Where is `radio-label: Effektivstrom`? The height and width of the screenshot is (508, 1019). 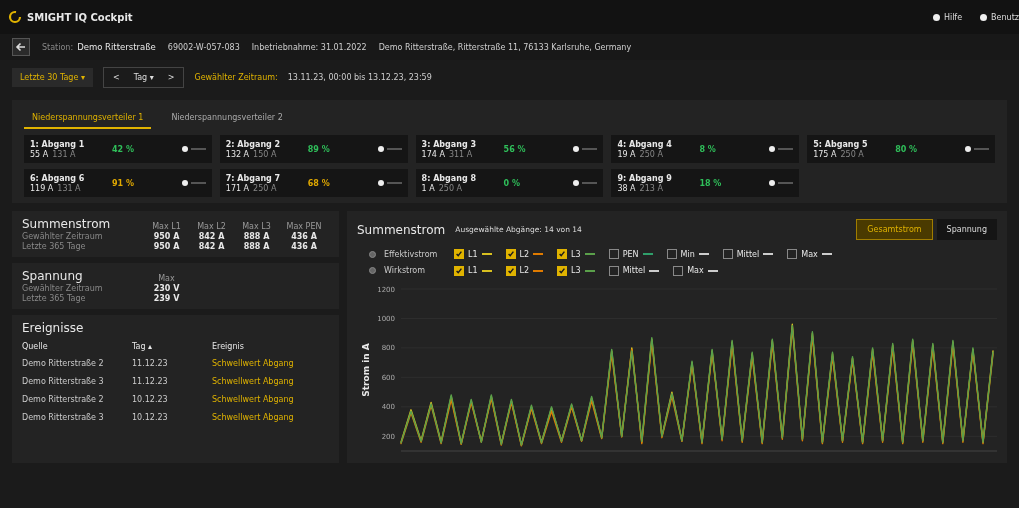
radio-label: Effektivstrom is located at coordinates (411, 254).